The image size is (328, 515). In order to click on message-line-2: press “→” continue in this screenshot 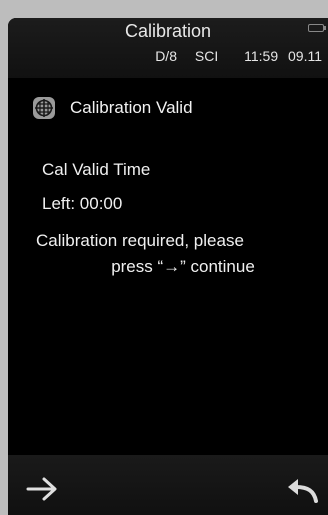, I will do `click(183, 266)`.